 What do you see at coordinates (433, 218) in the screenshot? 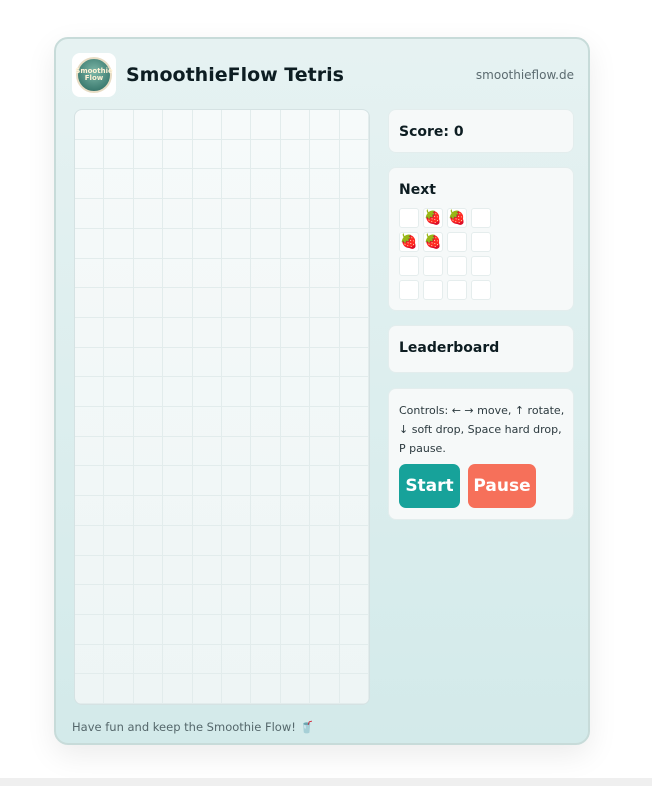
I see `next-cell-strawberry-icon: 🍓` at bounding box center [433, 218].